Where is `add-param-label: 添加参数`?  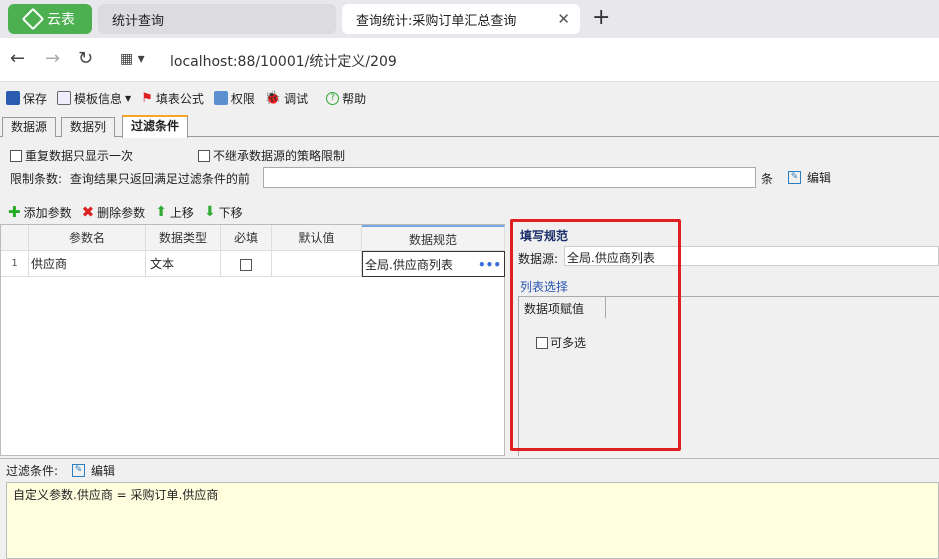 add-param-label: 添加参数 is located at coordinates (47, 212).